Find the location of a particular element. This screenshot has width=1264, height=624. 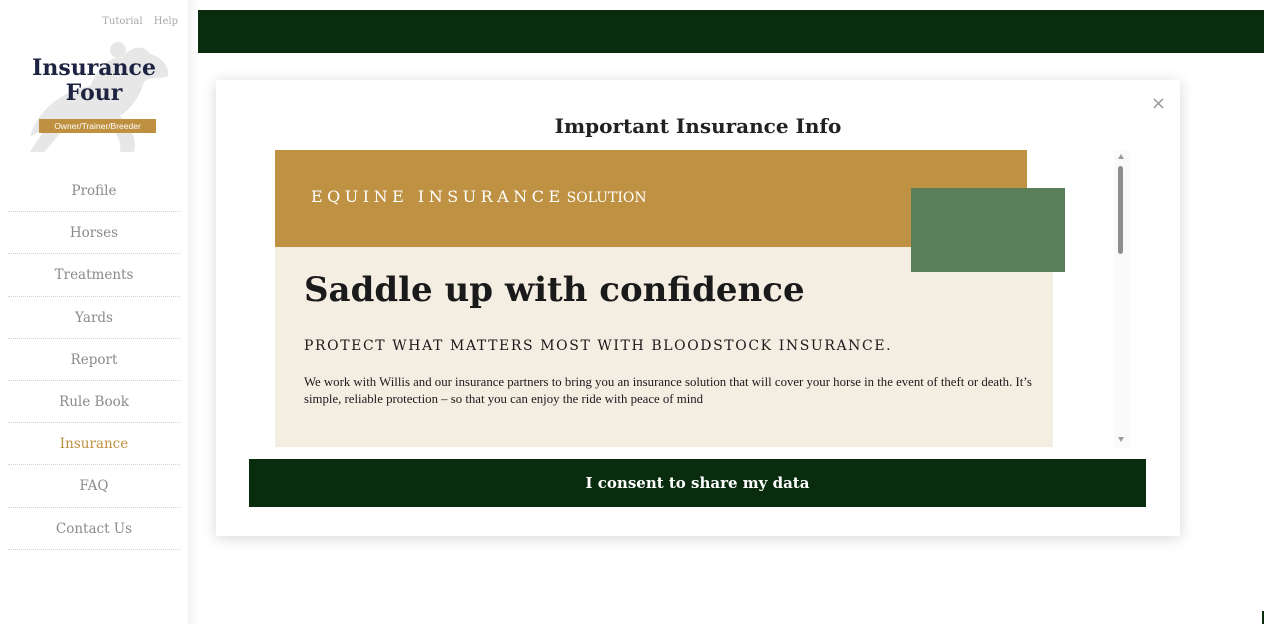

brand-title-line2: Four is located at coordinates (94, 93).